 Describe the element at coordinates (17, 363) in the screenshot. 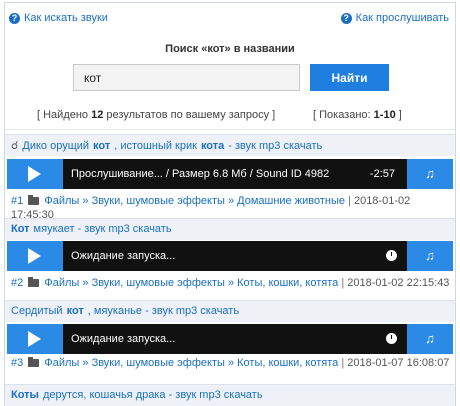

I see `result-number: #3` at that location.